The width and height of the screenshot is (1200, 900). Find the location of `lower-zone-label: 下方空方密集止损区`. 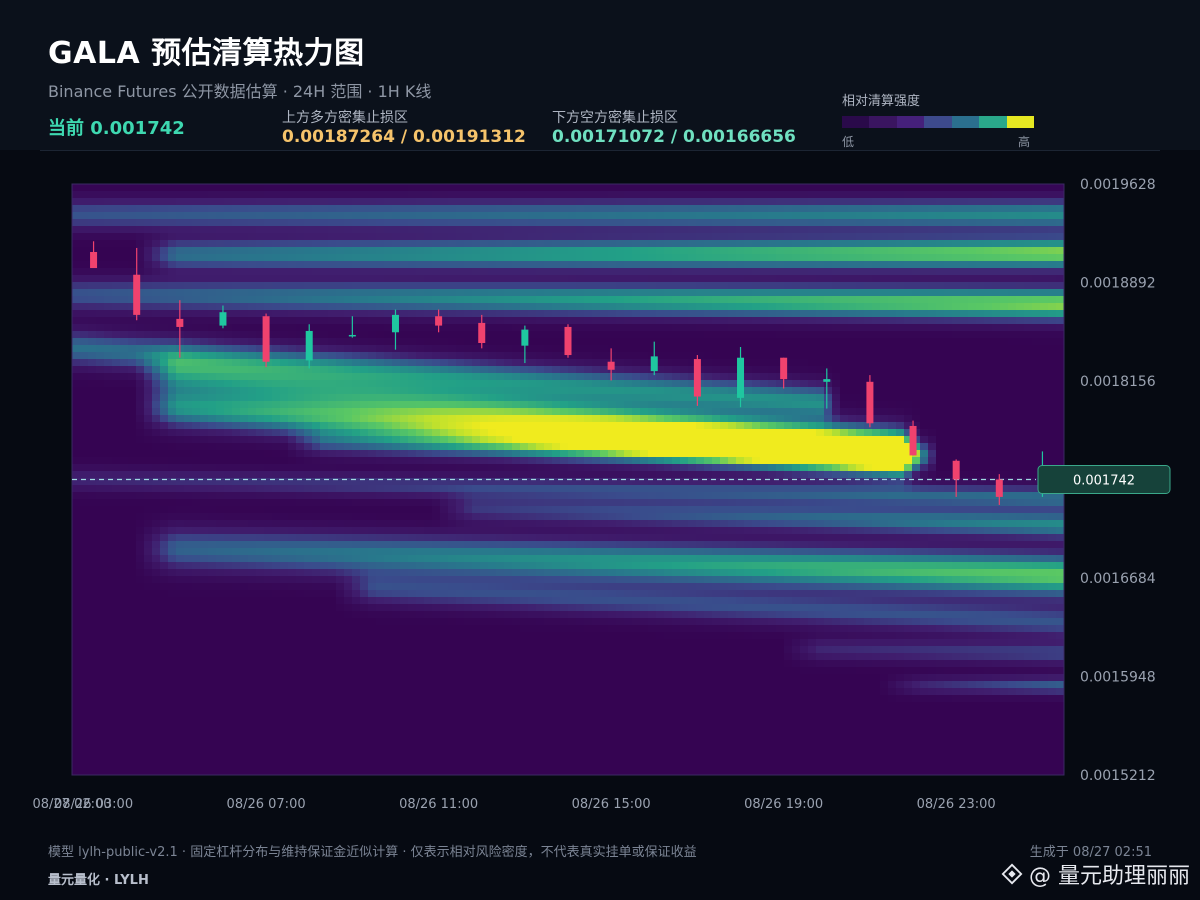

lower-zone-label: 下方空方密集止损区 is located at coordinates (615, 118).